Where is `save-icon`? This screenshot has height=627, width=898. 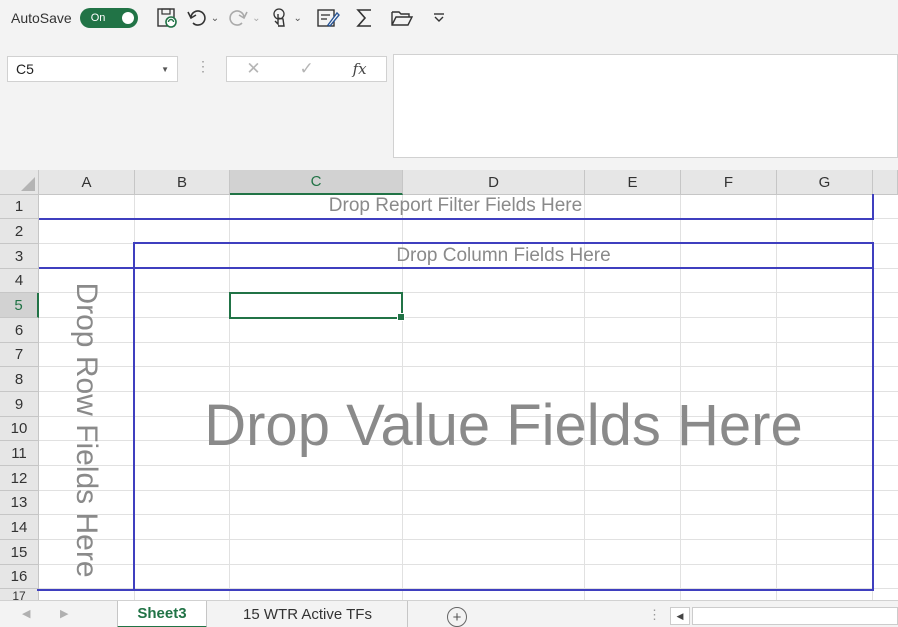
save-icon is located at coordinates (167, 18).